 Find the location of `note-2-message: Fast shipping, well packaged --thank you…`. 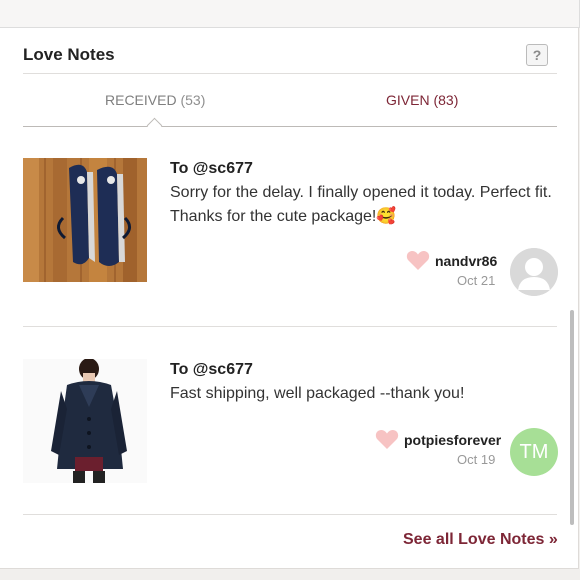

note-2-message: Fast shipping, well packaged --thank you… is located at coordinates (317, 393).